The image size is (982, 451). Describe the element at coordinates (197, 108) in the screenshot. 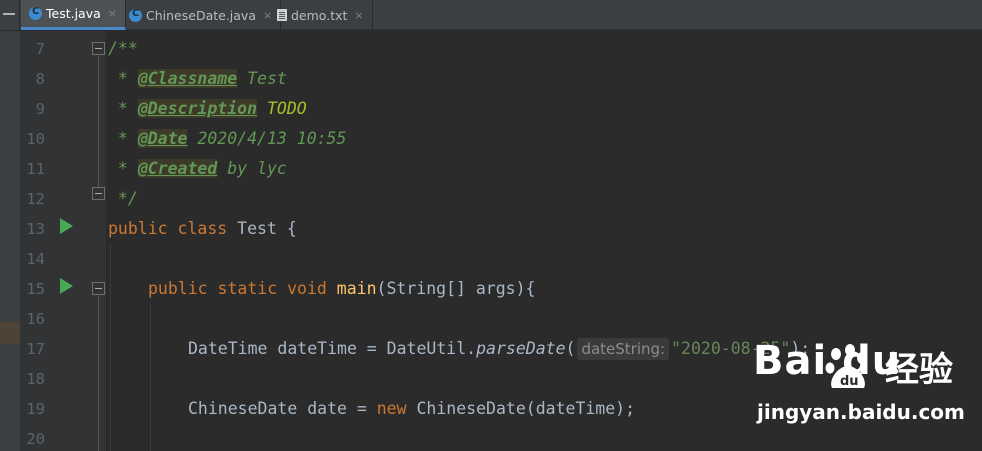

I see `doc-tag: @Description` at that location.